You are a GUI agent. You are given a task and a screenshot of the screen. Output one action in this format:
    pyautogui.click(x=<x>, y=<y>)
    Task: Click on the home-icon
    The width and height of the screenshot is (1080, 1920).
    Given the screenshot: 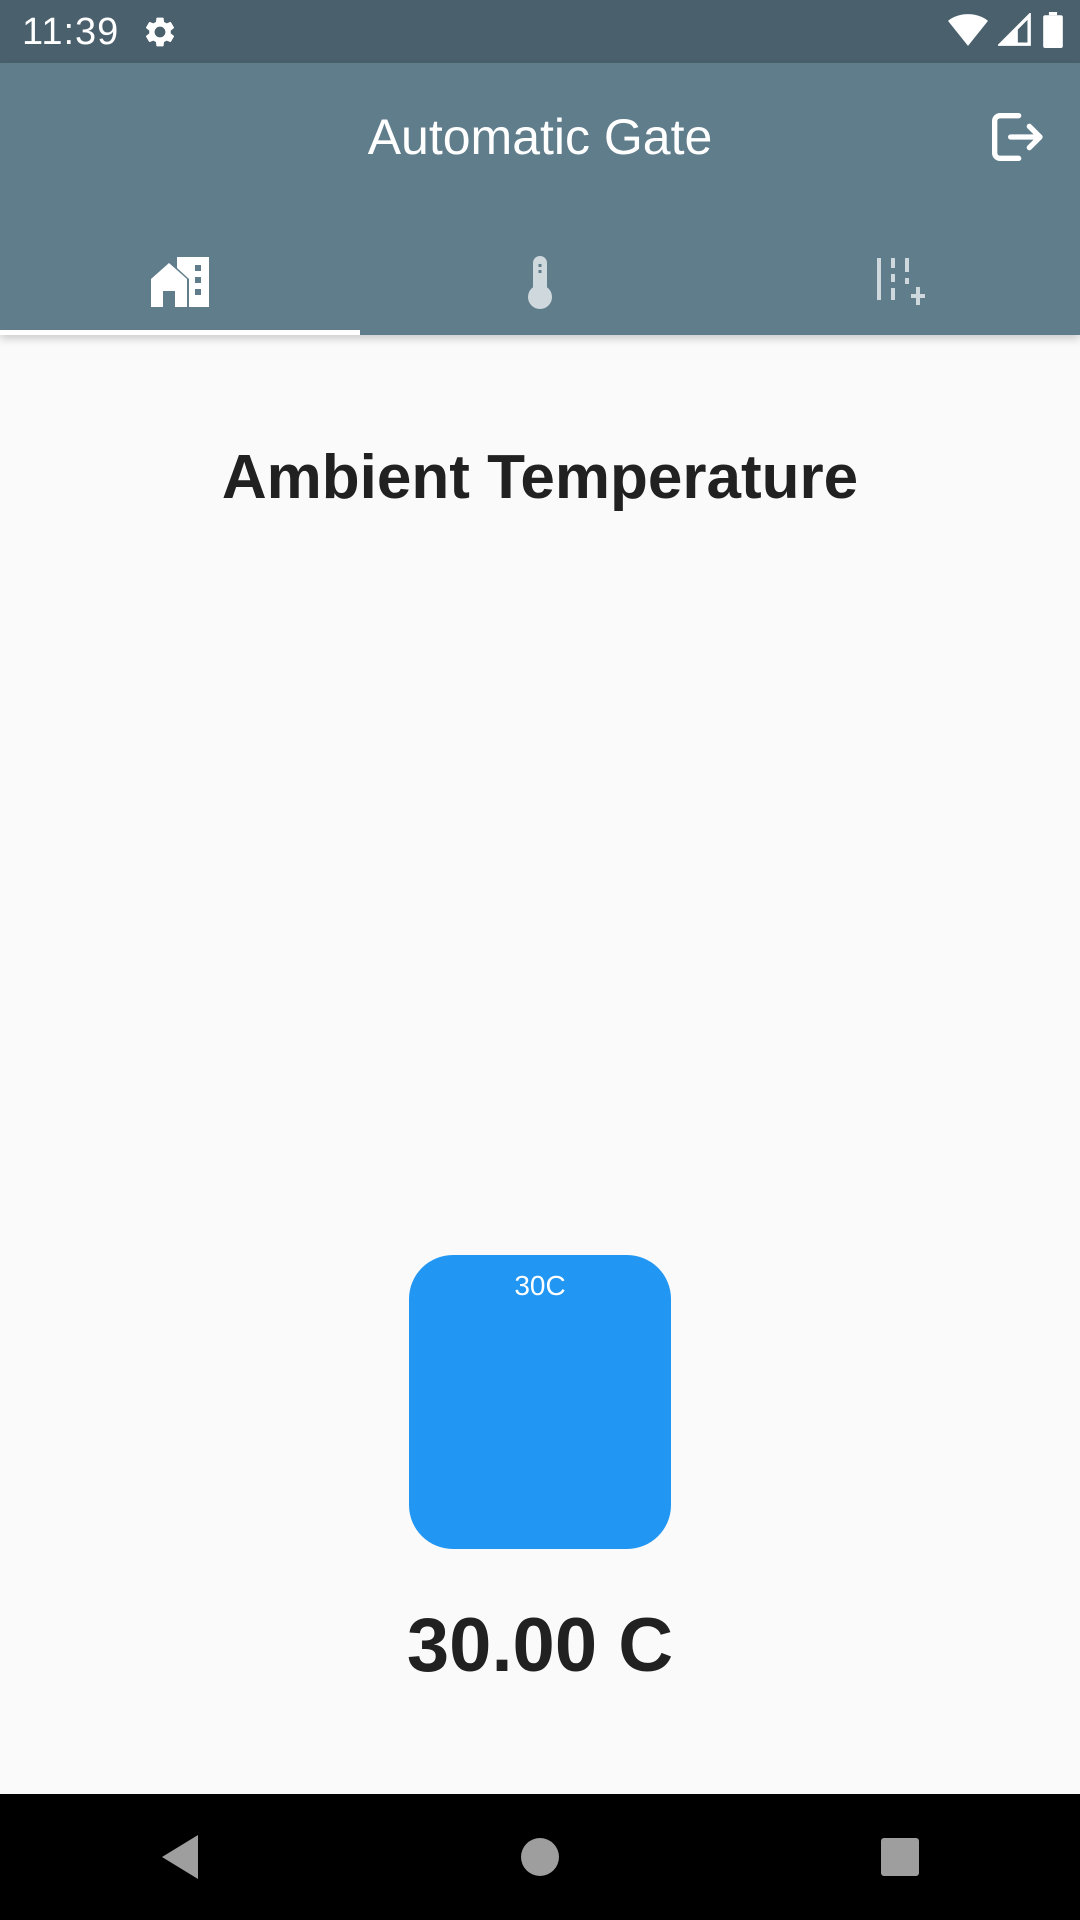 What is the action you would take?
    pyautogui.click(x=540, y=1857)
    